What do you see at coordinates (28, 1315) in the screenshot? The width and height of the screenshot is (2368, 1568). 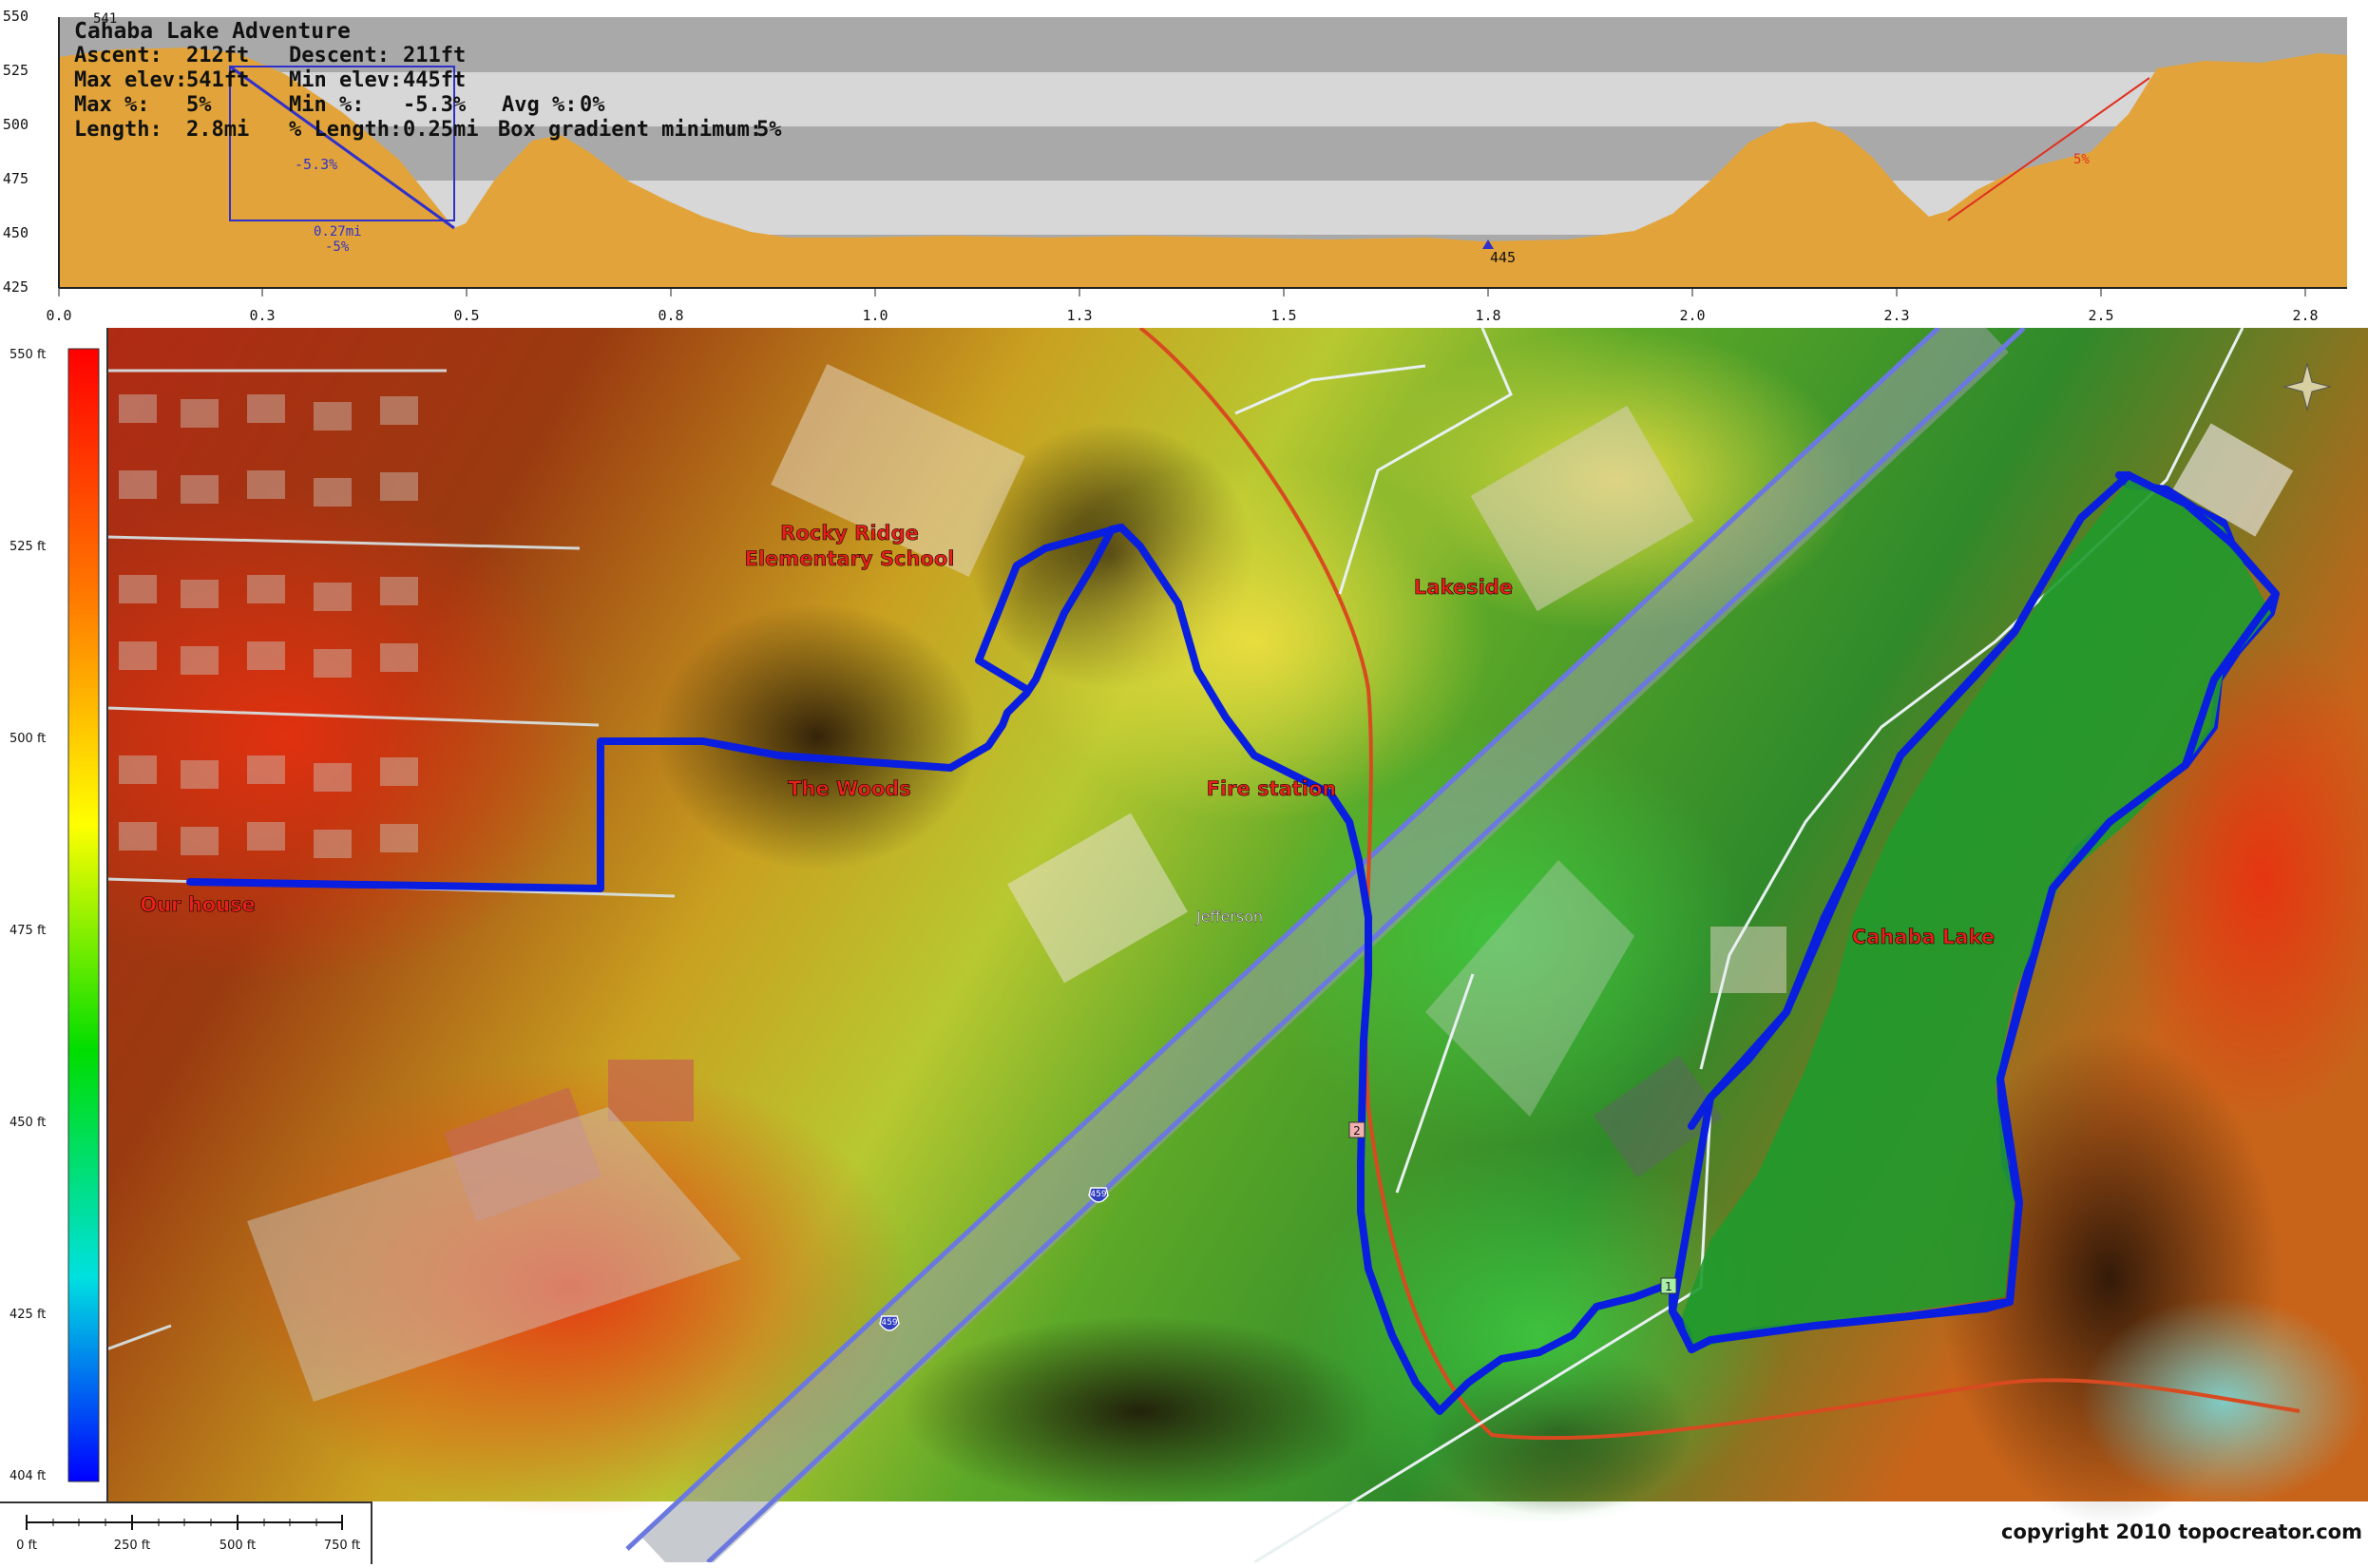 I see `legend-tick: 425 ft` at bounding box center [28, 1315].